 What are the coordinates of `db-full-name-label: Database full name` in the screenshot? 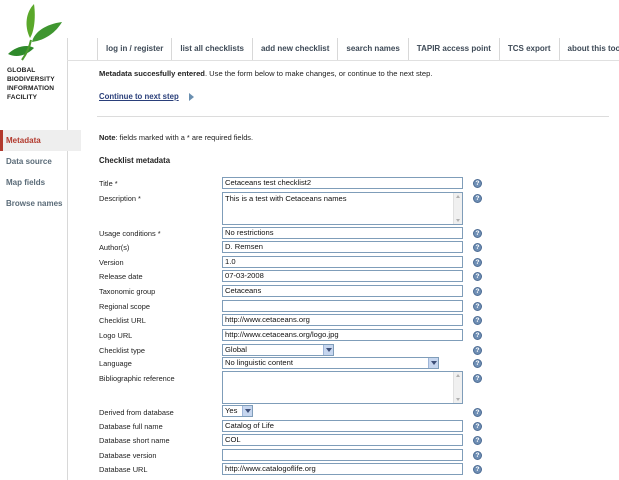 It's located at (131, 426).